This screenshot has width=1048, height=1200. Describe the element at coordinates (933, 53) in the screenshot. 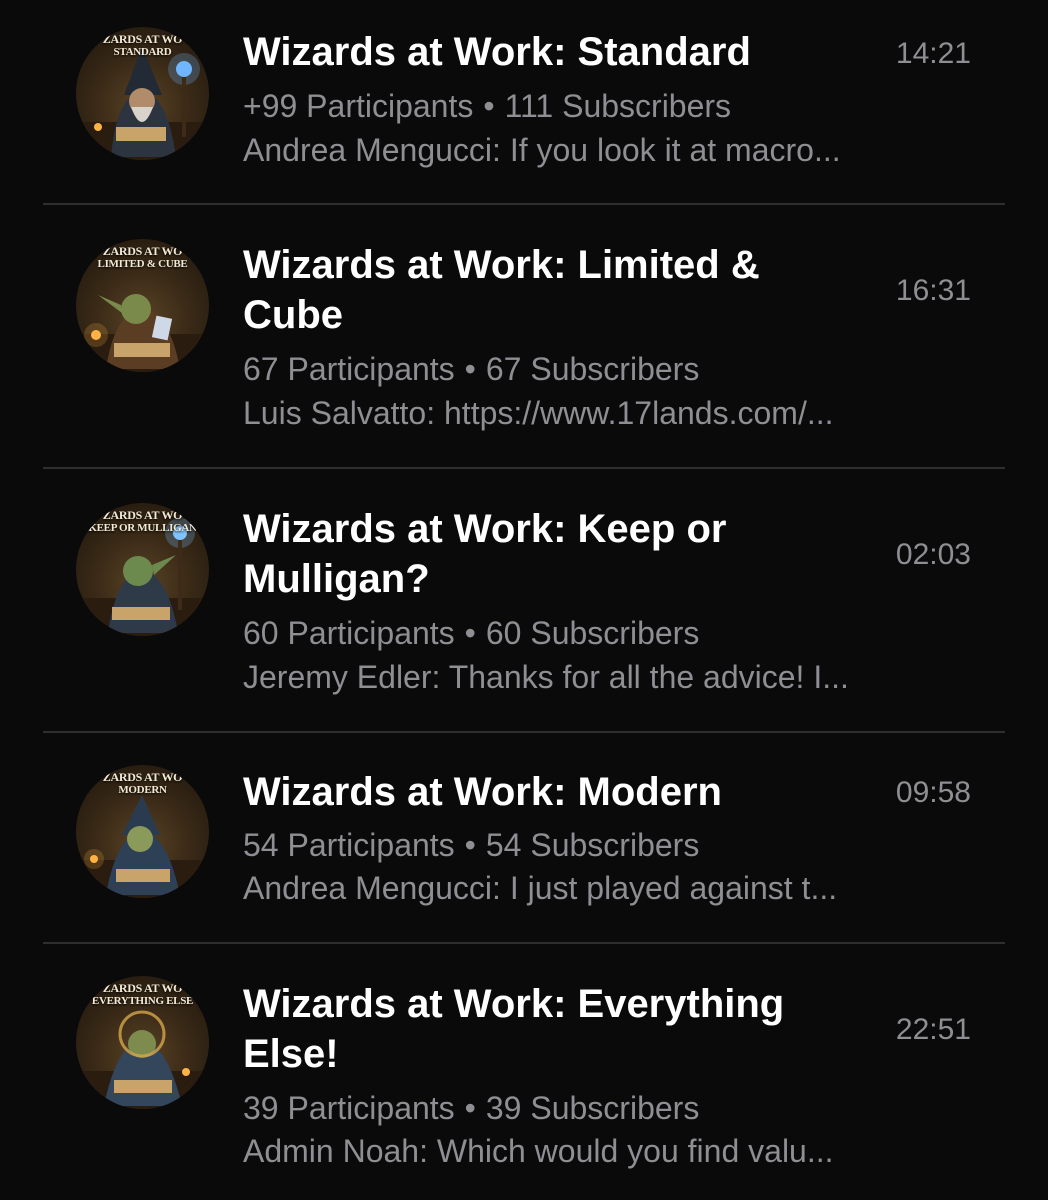

I see `chat-time: 14:21` at that location.